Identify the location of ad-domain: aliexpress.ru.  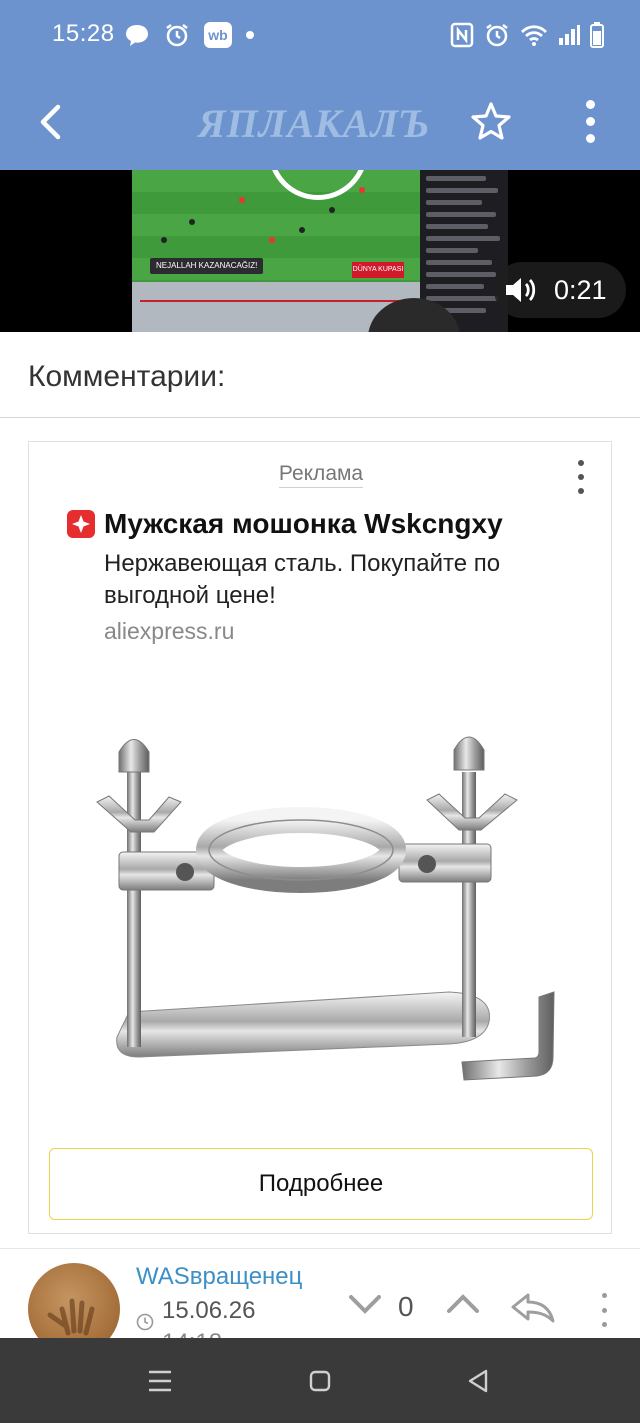
(169, 631).